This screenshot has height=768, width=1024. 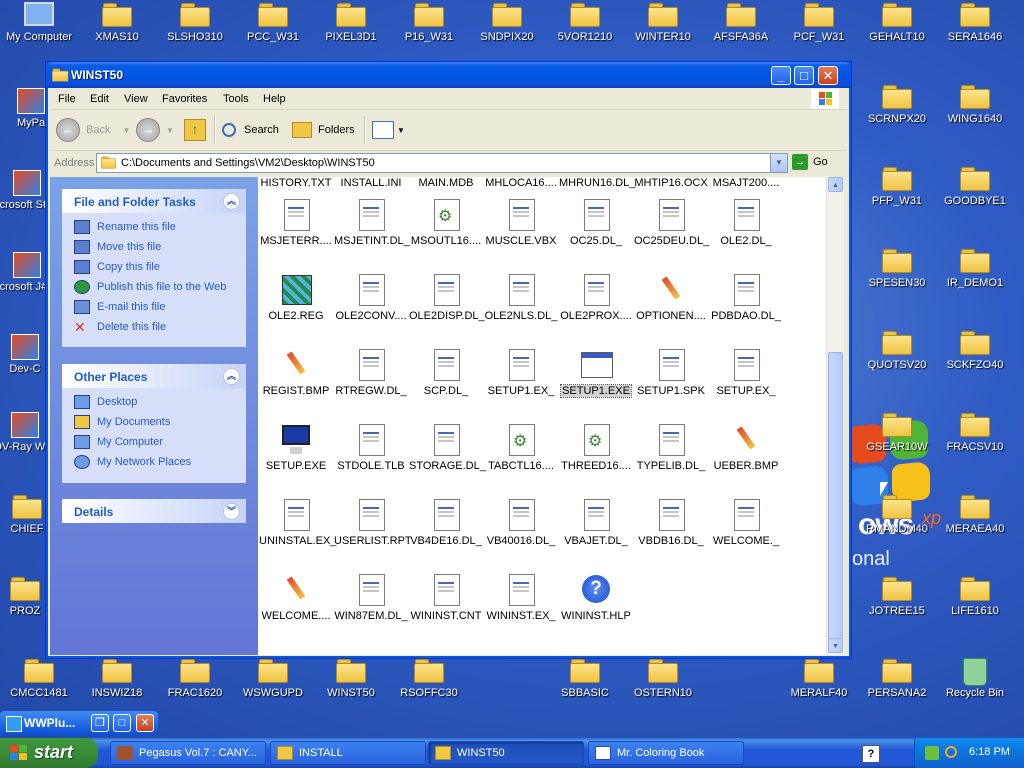 I want to click on other-places-header: Other Places ︽, so click(x=154, y=376).